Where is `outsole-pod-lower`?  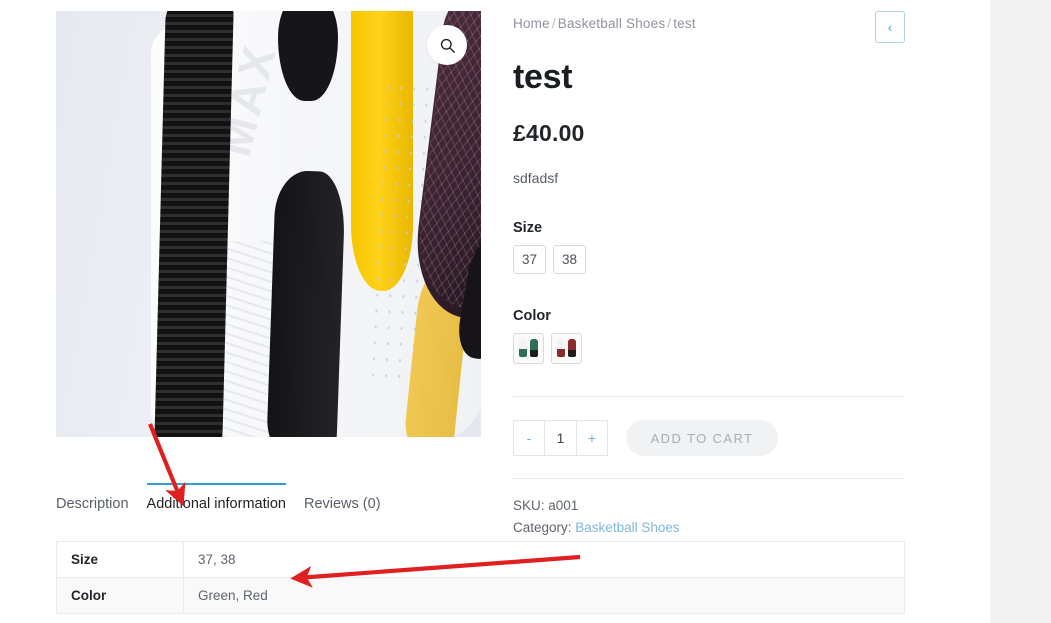
outsole-pod-lower is located at coordinates (306, 303).